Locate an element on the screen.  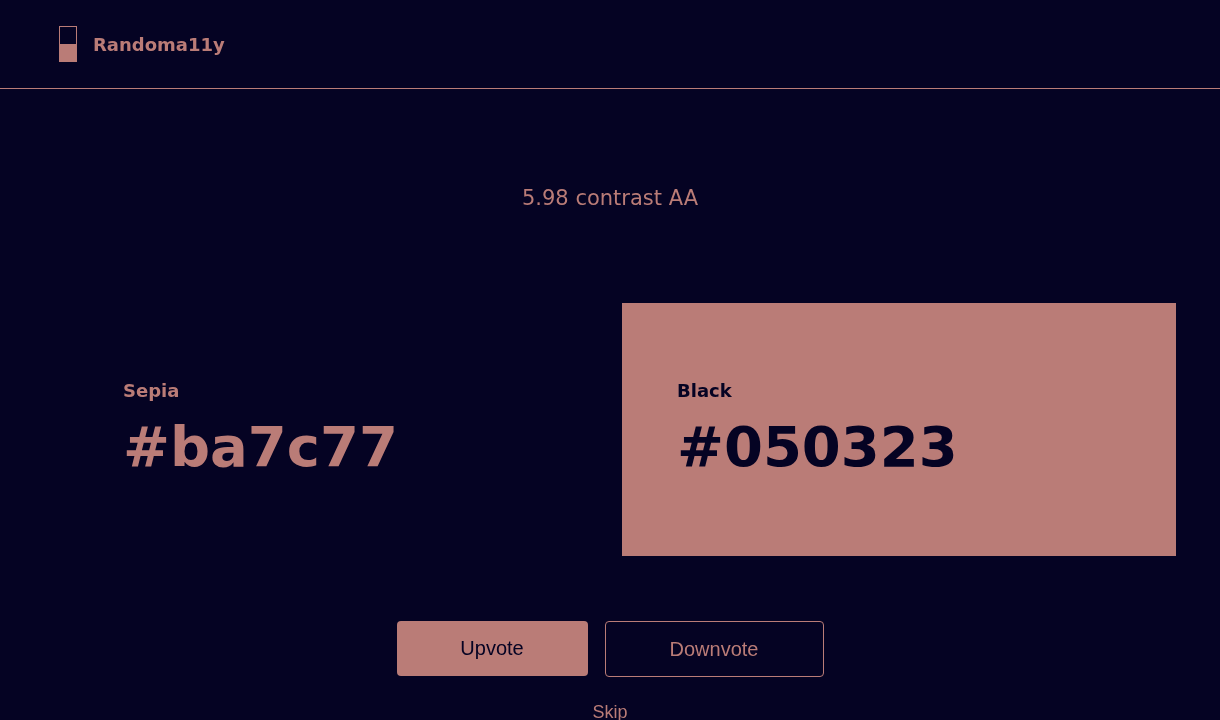
upvote-button: Upvote is located at coordinates (492, 648).